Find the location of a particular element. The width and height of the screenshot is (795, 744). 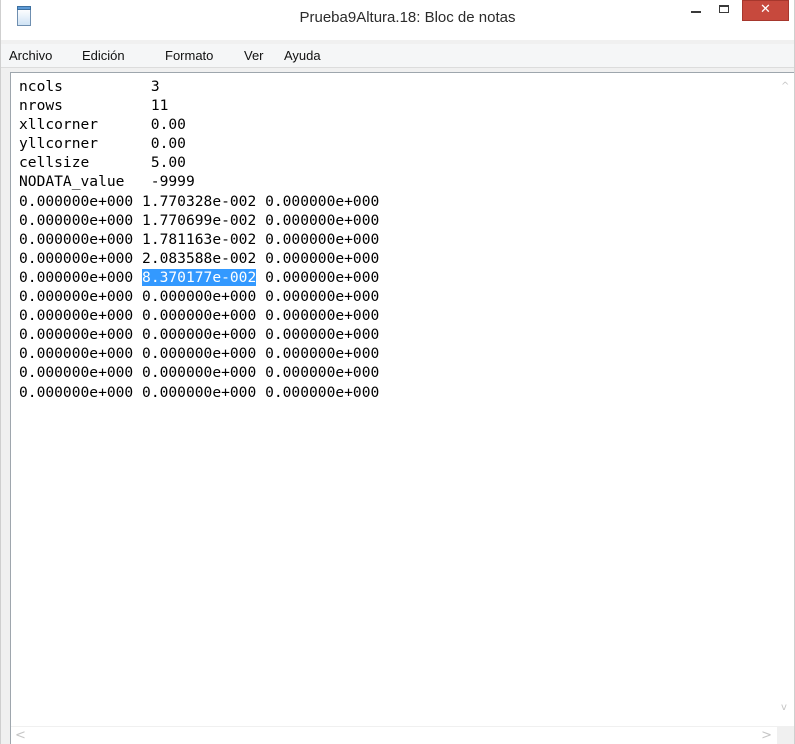

selected-text: 8.370177e-002 is located at coordinates (199, 277).